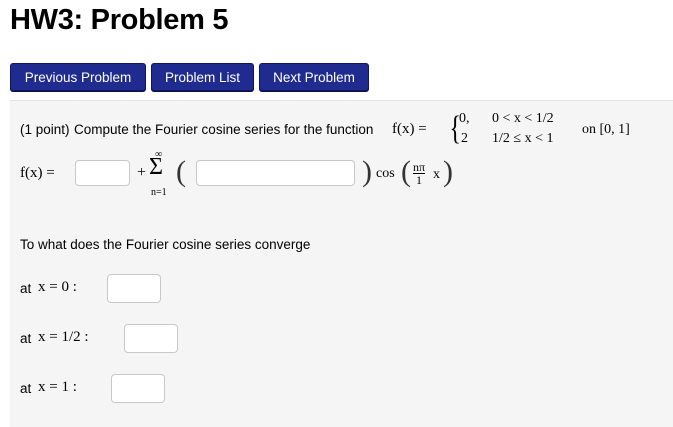  I want to click on problem-list-button: Problem List, so click(202, 77).